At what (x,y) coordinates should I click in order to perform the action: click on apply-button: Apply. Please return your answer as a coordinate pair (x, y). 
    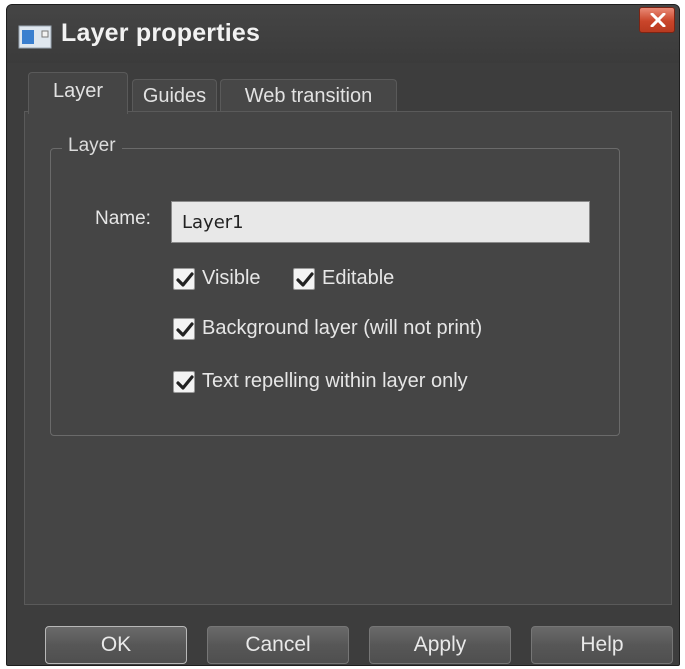
    Looking at the image, I should click on (440, 645).